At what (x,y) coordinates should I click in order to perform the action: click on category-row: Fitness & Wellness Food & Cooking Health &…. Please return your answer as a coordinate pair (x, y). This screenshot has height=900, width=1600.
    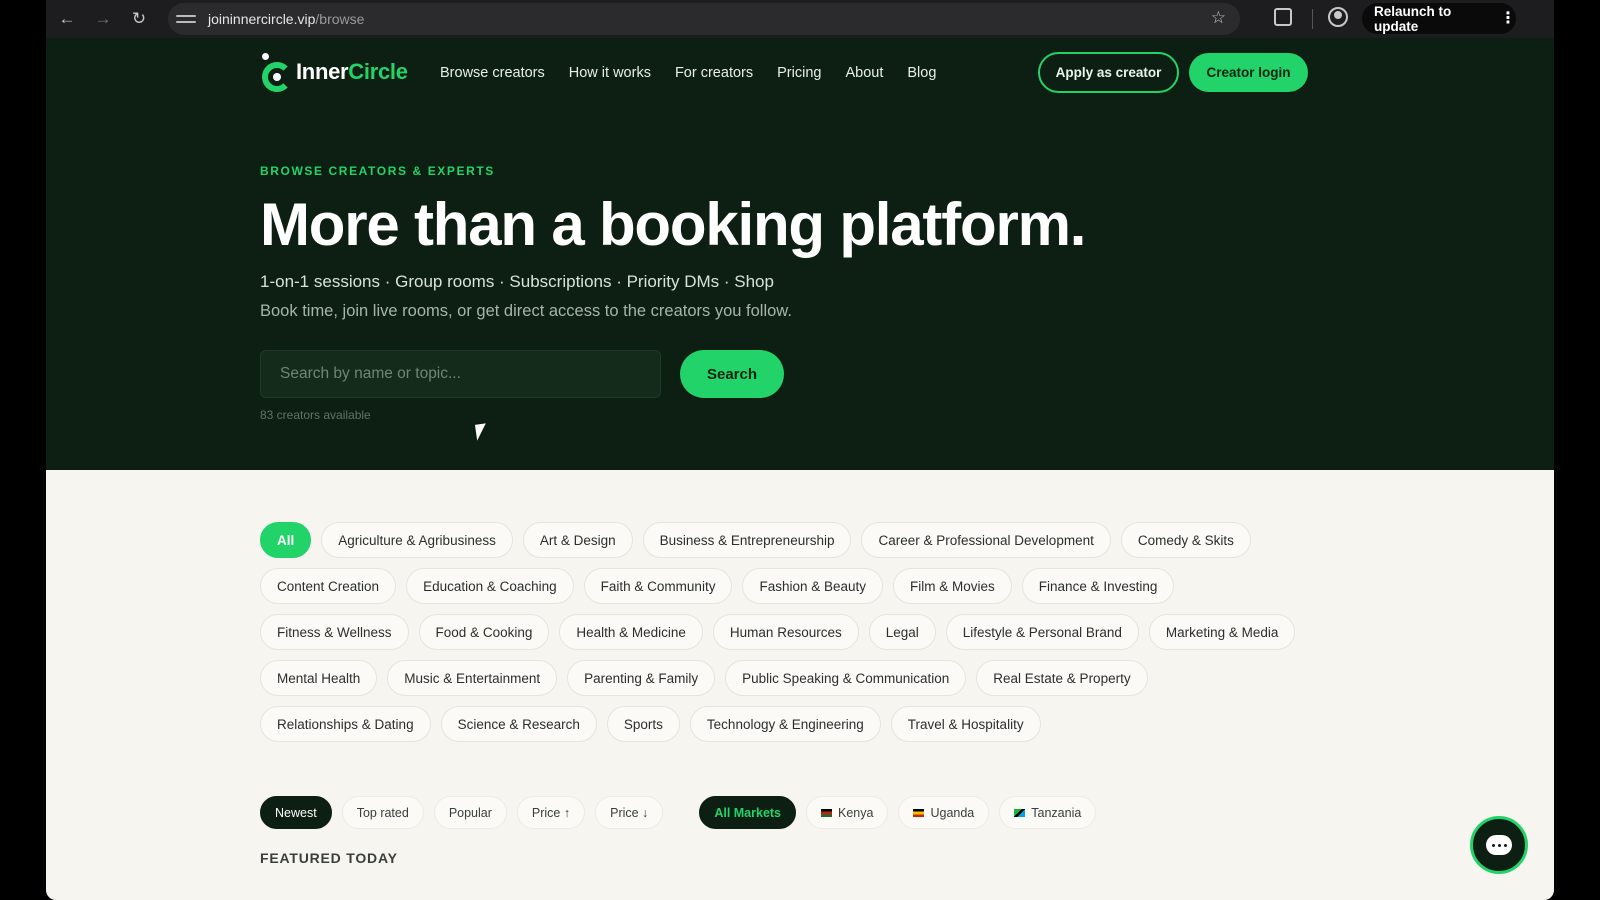
    Looking at the image, I should click on (778, 632).